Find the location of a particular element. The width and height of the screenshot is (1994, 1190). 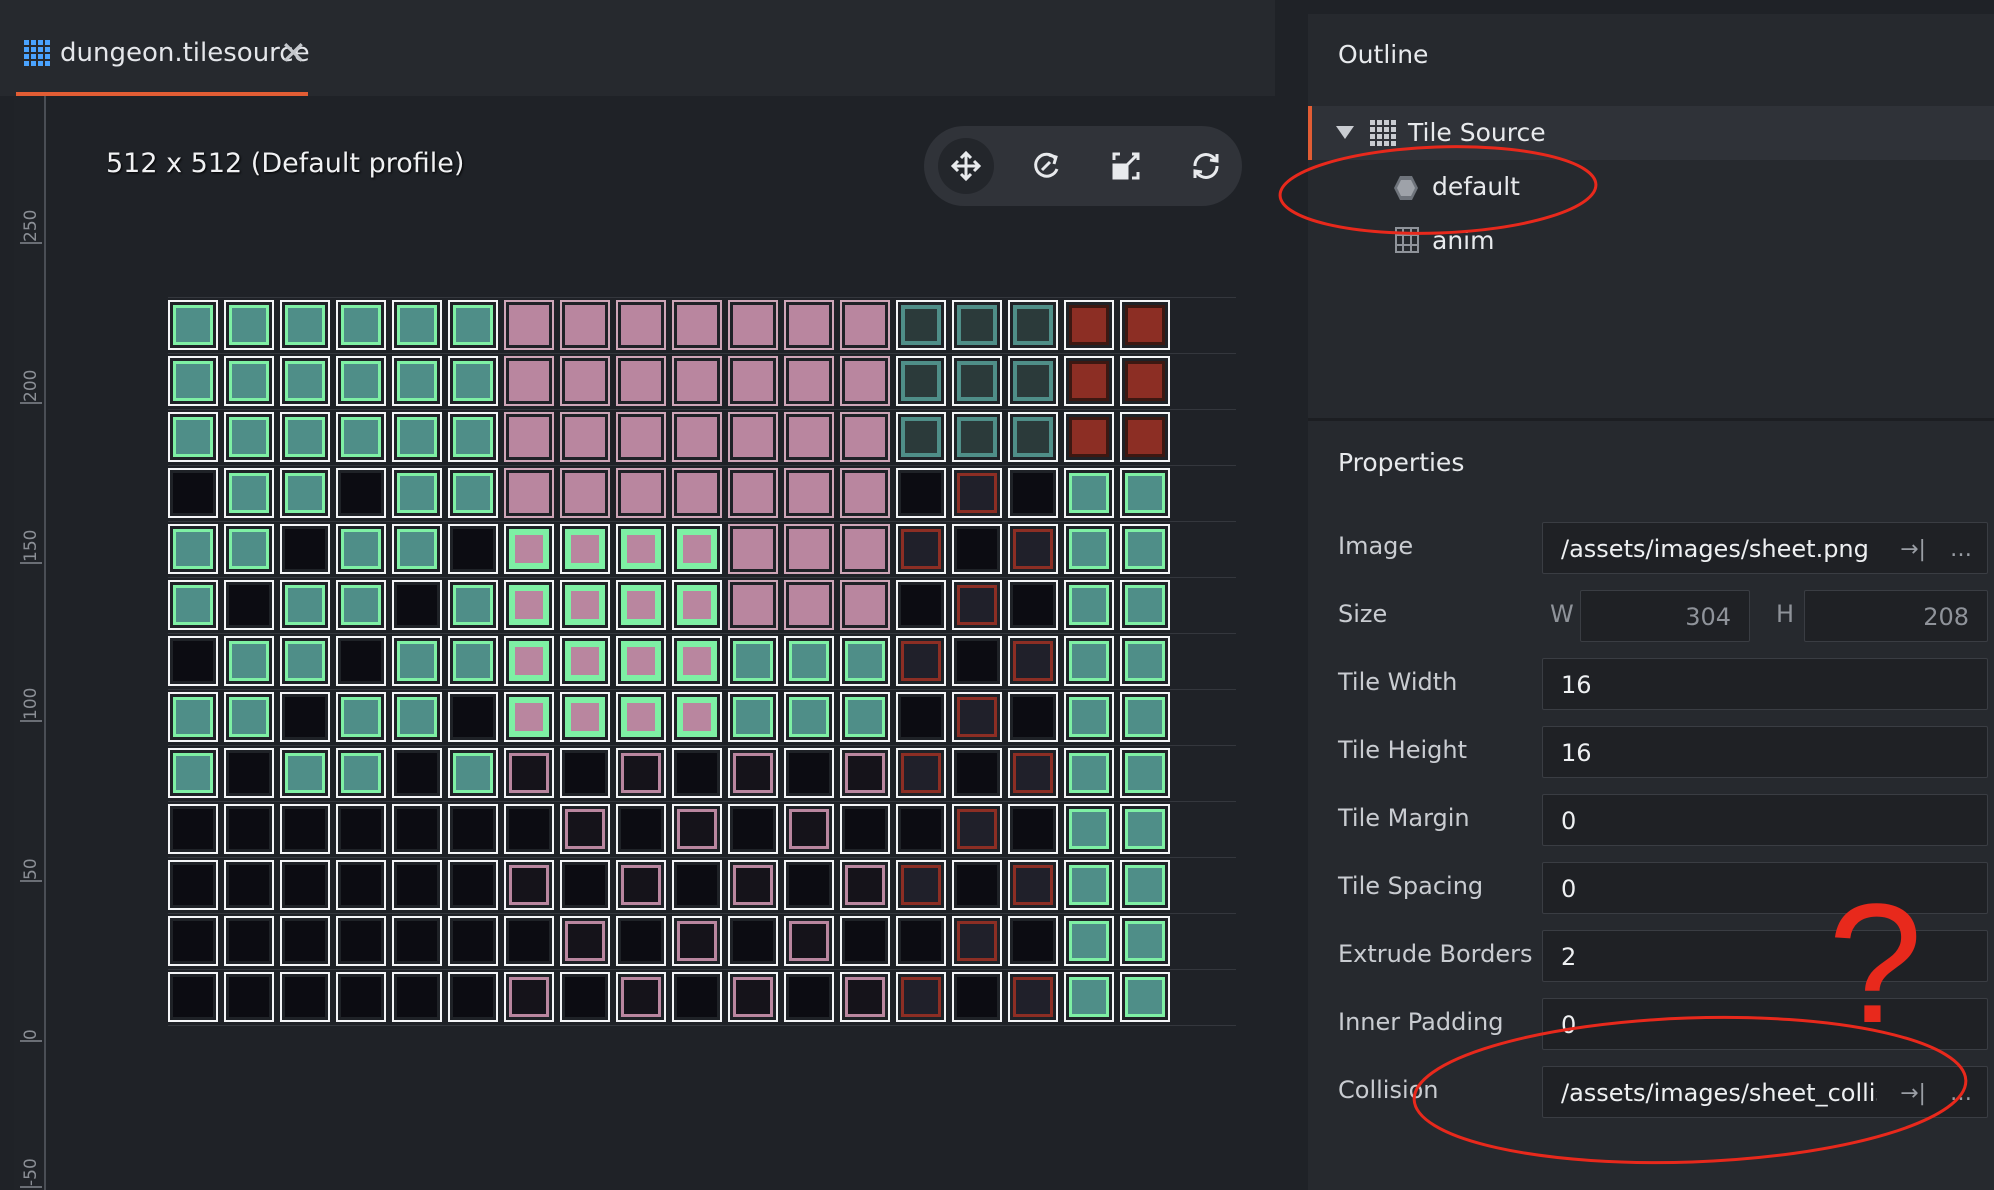

outline-item-anim: anim is located at coordinates (1651, 241).